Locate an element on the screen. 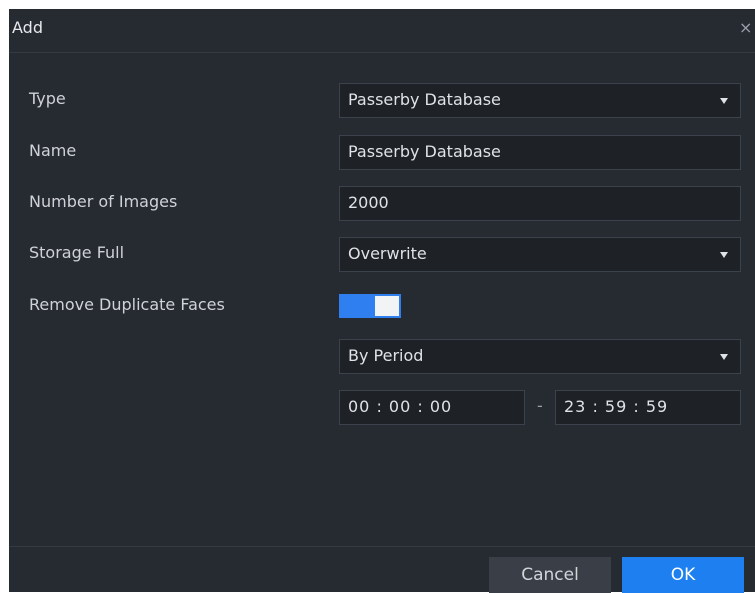 The width and height of the screenshot is (755, 593). name-input-value: Passerby Database is located at coordinates (424, 151).